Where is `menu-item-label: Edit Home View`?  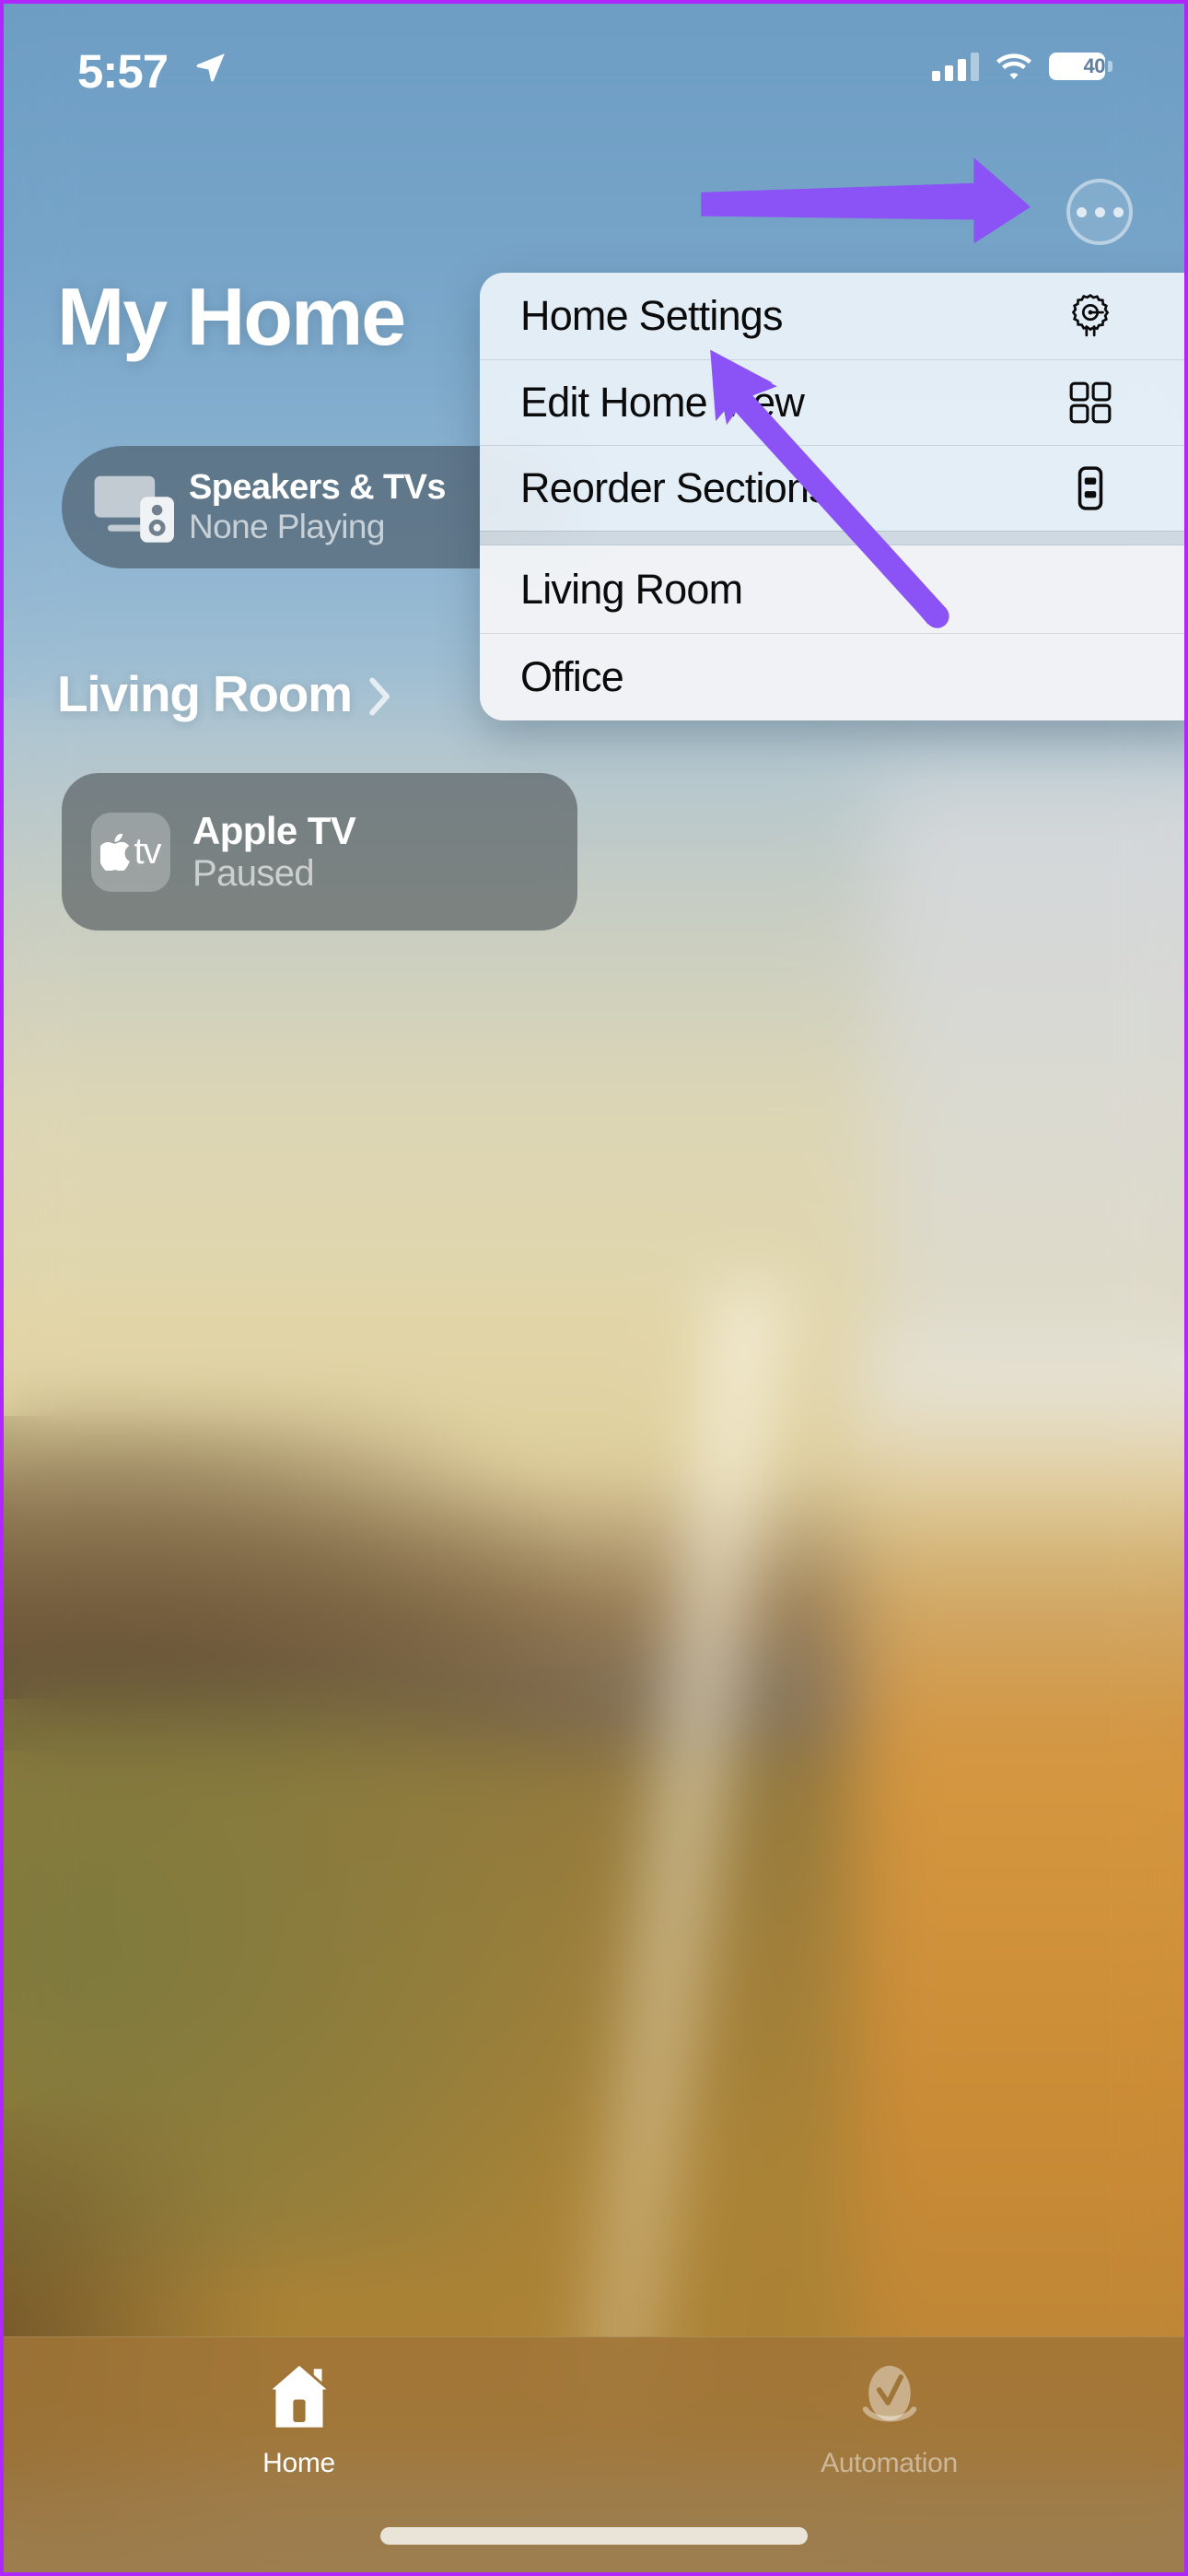 menu-item-label: Edit Home View is located at coordinates (662, 402).